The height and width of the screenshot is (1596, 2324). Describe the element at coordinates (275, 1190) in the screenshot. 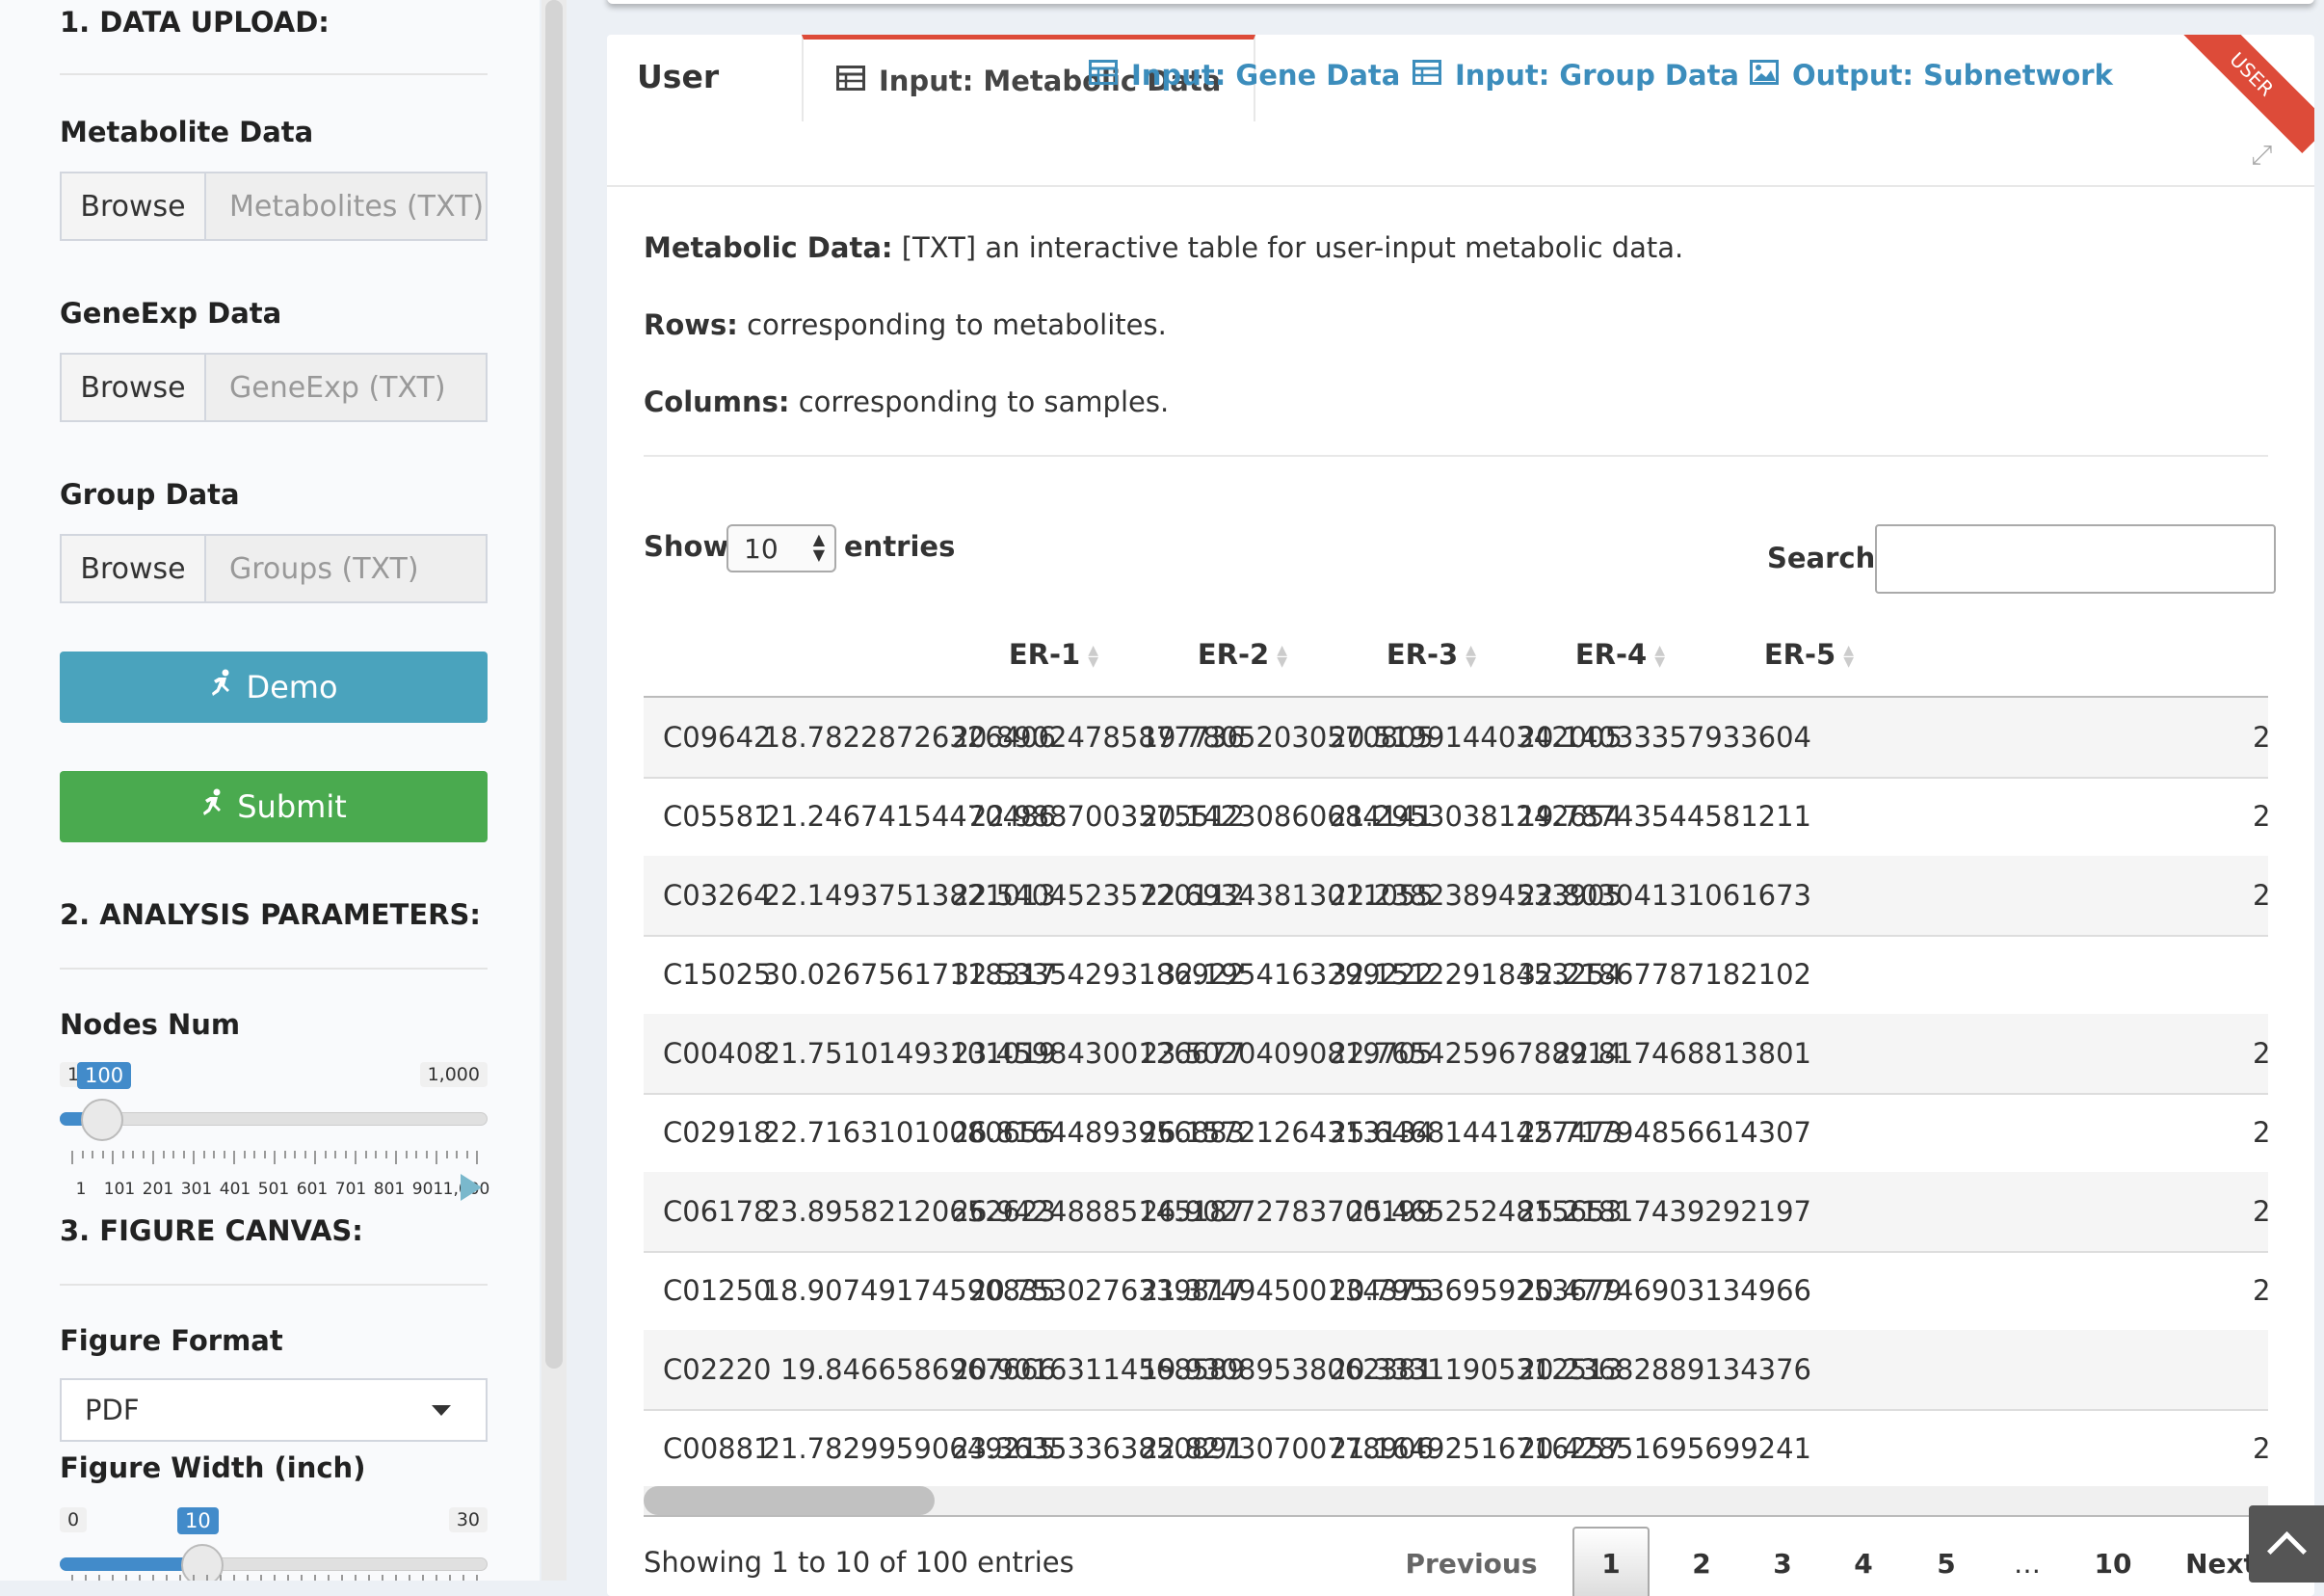

I see `slider-tick-labels: 1 101 201 301 401 501 601 701 801 901 1,000` at that location.